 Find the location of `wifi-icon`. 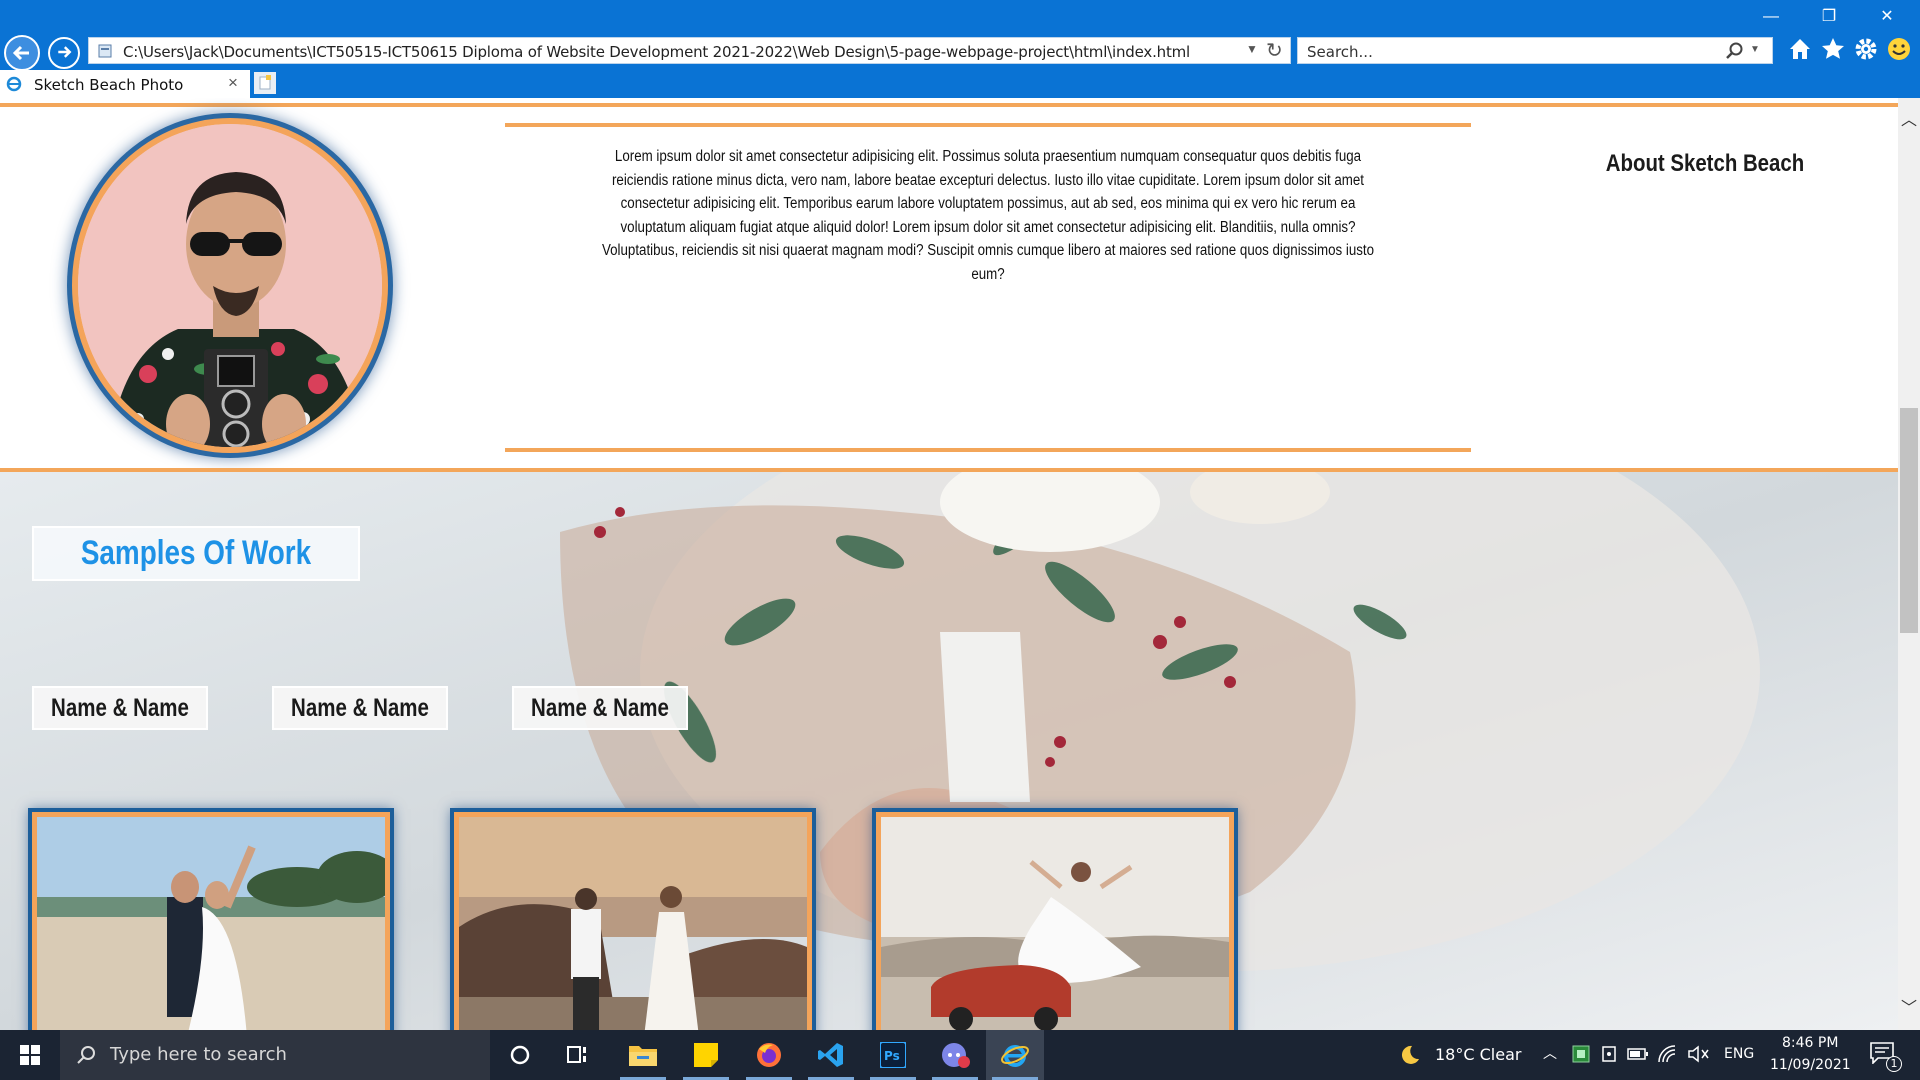

wifi-icon is located at coordinates (1667, 1054).